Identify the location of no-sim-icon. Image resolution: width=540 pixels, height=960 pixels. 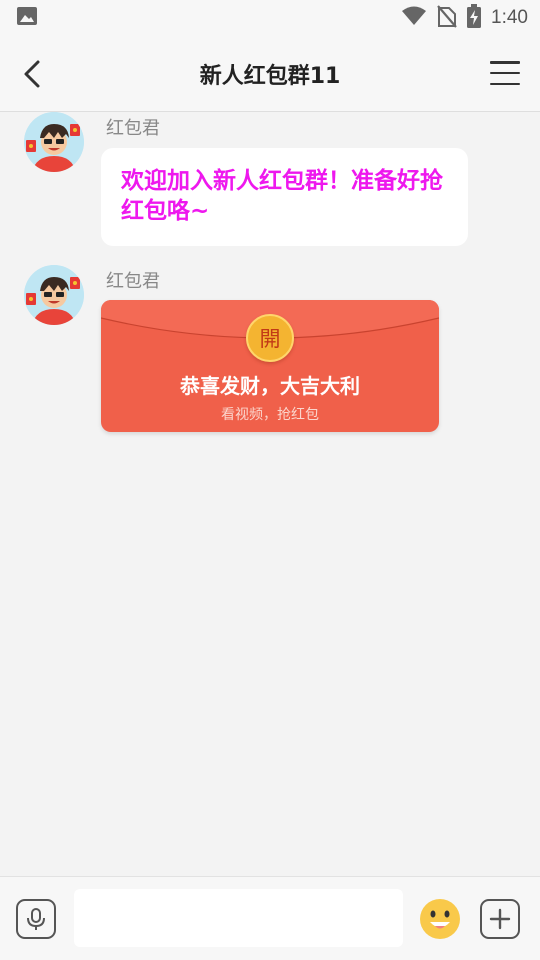
(447, 18).